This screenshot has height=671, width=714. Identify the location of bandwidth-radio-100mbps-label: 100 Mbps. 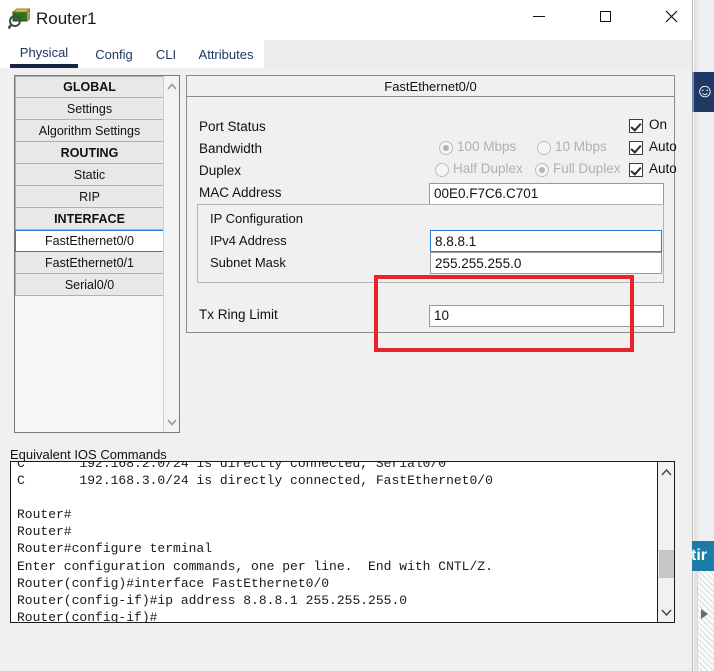
(487, 146).